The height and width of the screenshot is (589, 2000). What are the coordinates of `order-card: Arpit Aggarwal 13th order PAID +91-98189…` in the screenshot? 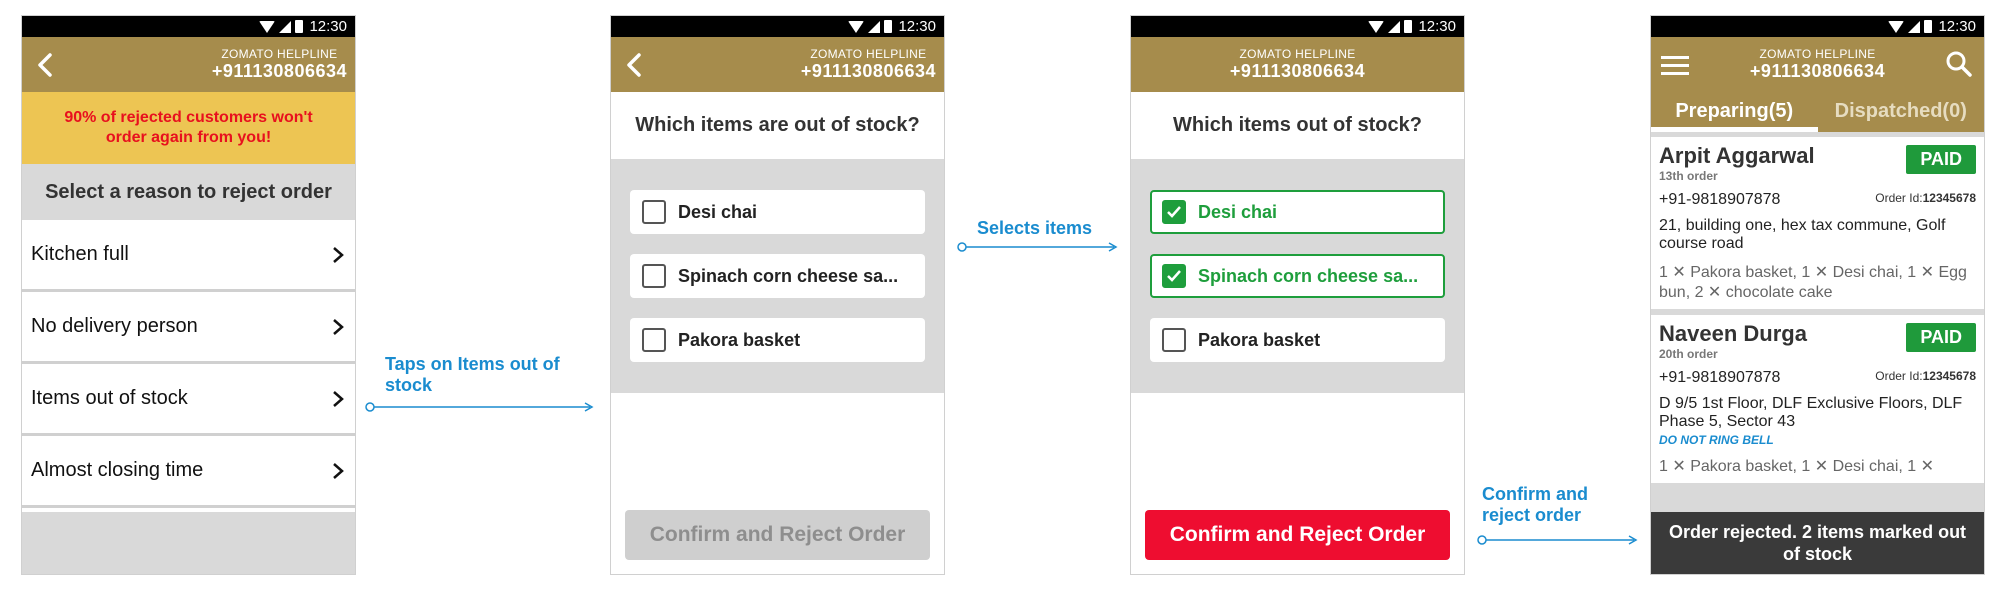 It's located at (1817, 223).